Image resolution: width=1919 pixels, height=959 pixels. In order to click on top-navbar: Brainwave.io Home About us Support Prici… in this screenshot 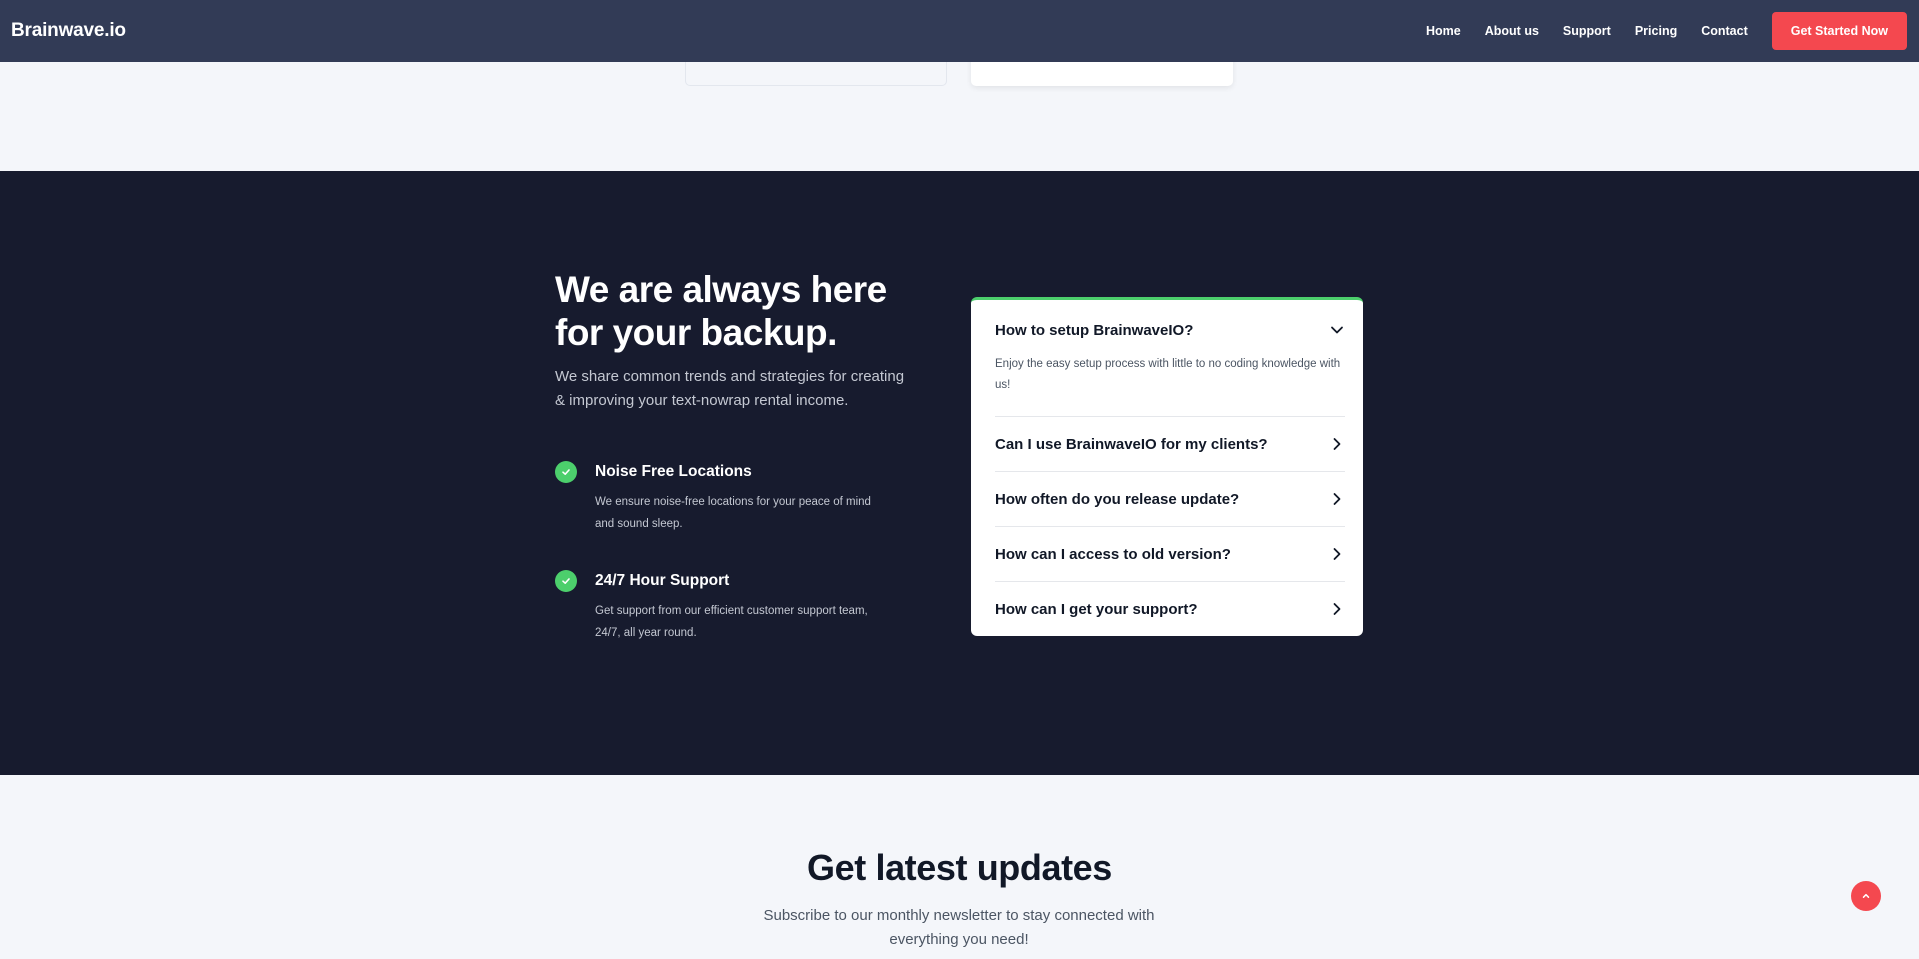, I will do `click(959, 31)`.